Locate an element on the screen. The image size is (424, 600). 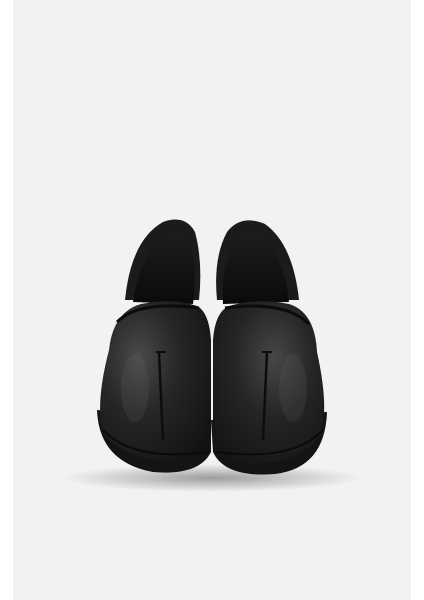
left-shoe-upper is located at coordinates (155, 381).